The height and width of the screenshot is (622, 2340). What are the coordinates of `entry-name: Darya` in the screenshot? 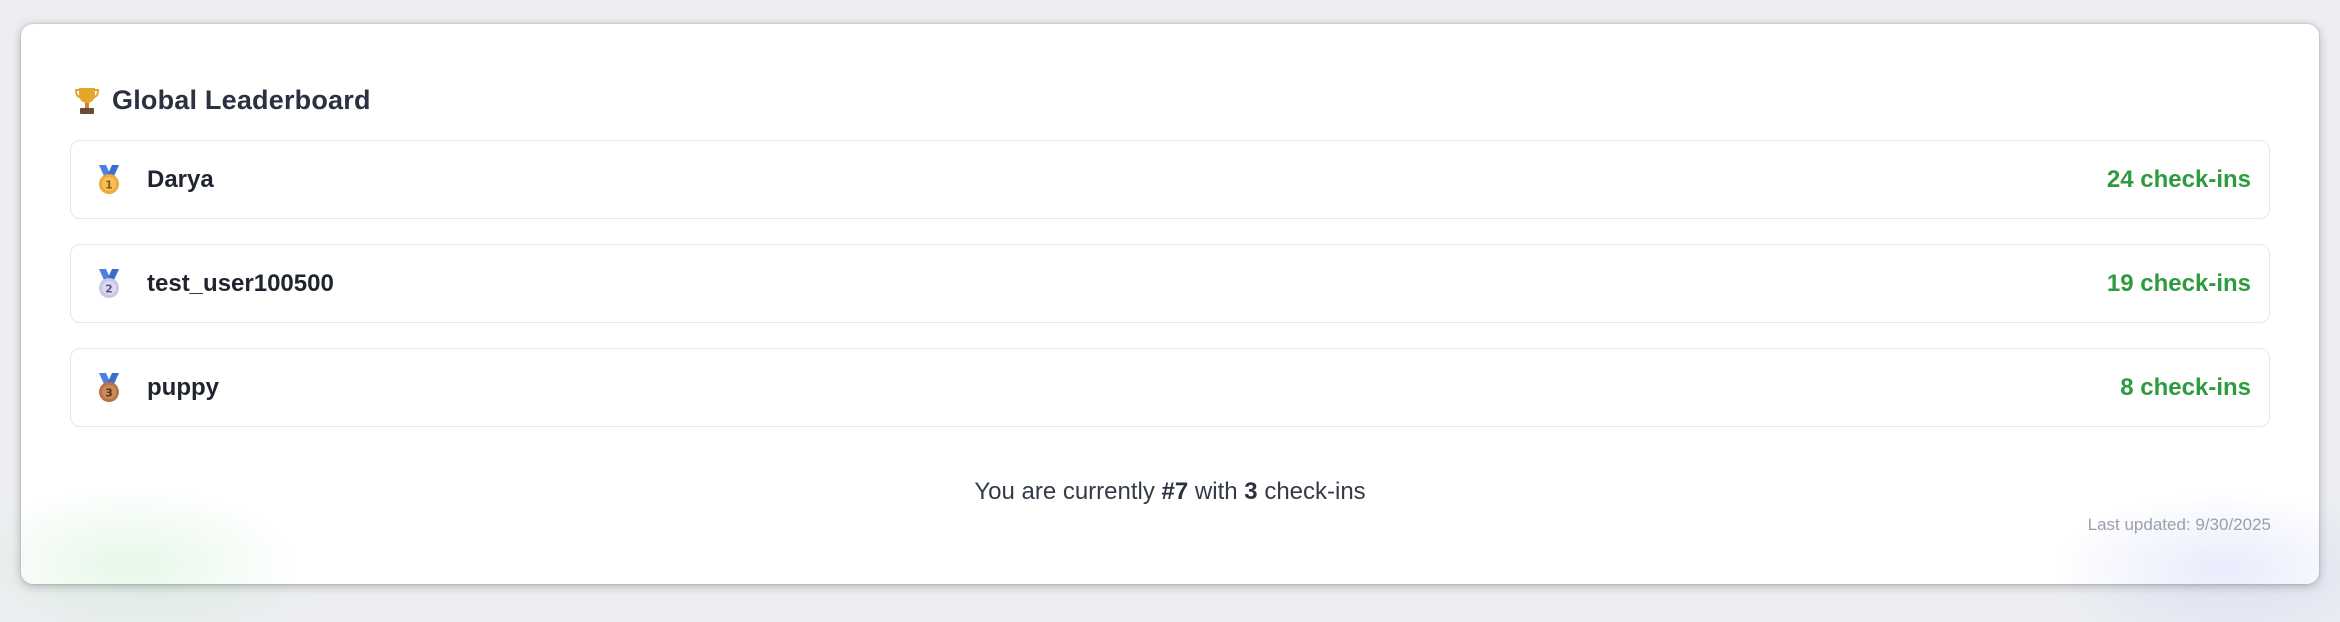 It's located at (180, 179).